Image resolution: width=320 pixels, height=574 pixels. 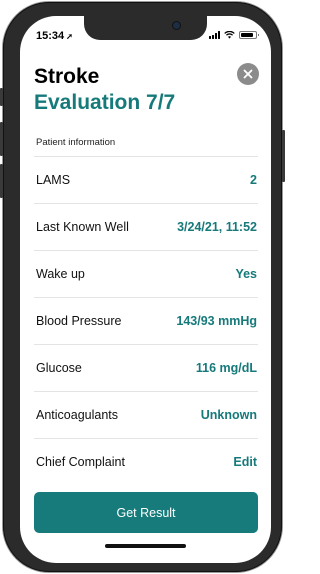 I want to click on wifi-icon, so click(x=229, y=35).